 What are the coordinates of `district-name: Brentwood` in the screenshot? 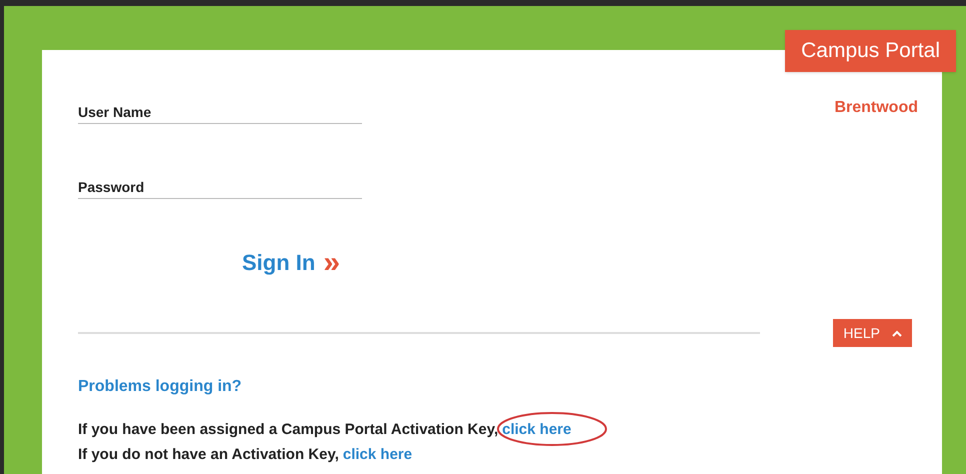 It's located at (876, 108).